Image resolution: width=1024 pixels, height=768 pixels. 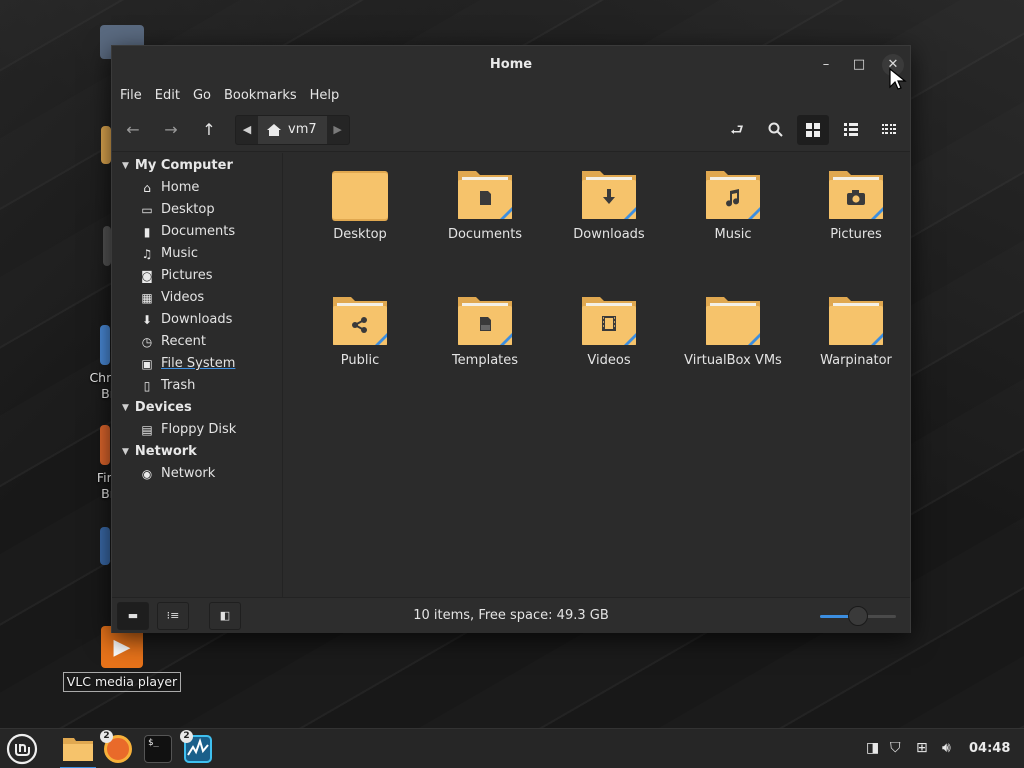 I want to click on maximize-button: □, so click(x=859, y=65).